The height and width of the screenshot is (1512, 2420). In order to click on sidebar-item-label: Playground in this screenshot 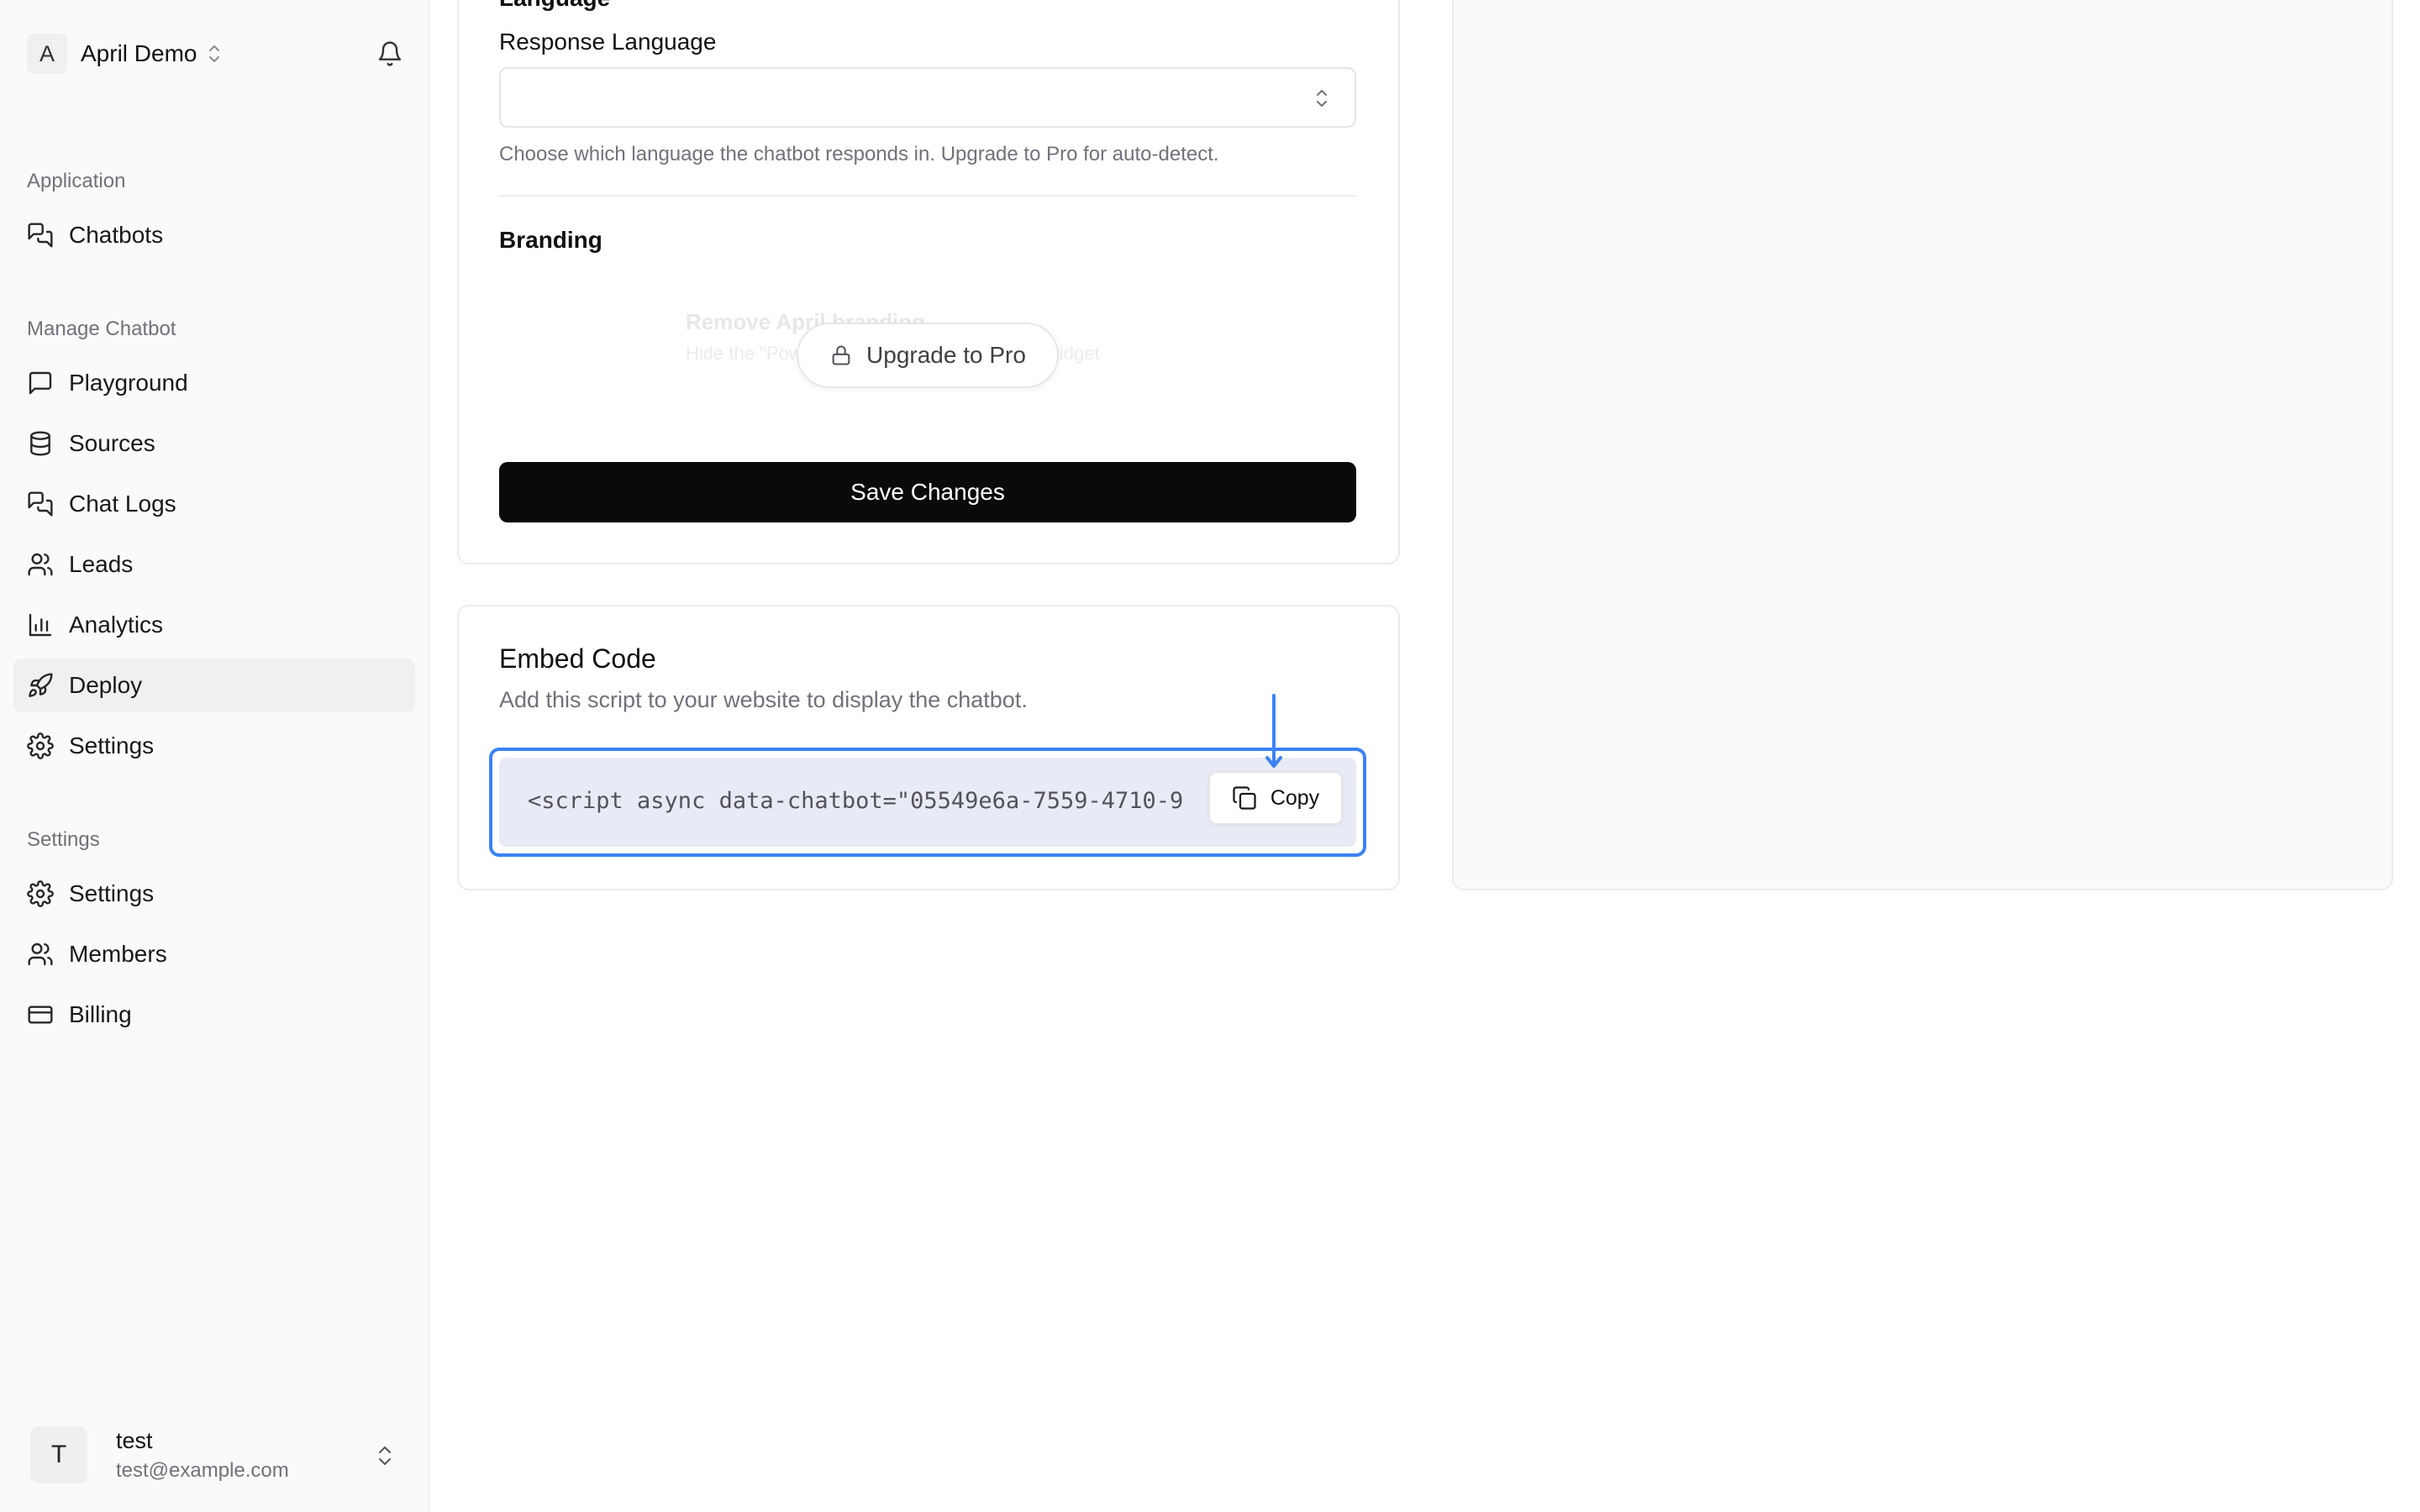, I will do `click(128, 383)`.